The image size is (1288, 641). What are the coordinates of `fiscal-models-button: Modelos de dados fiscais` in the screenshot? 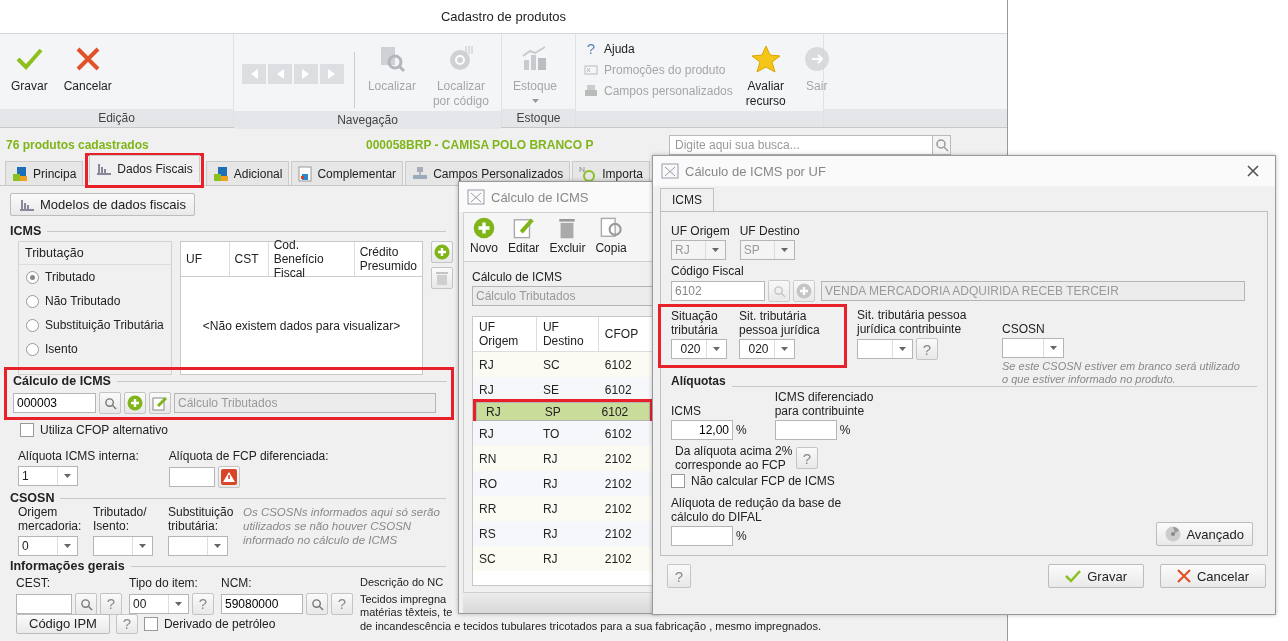 It's located at (102, 204).